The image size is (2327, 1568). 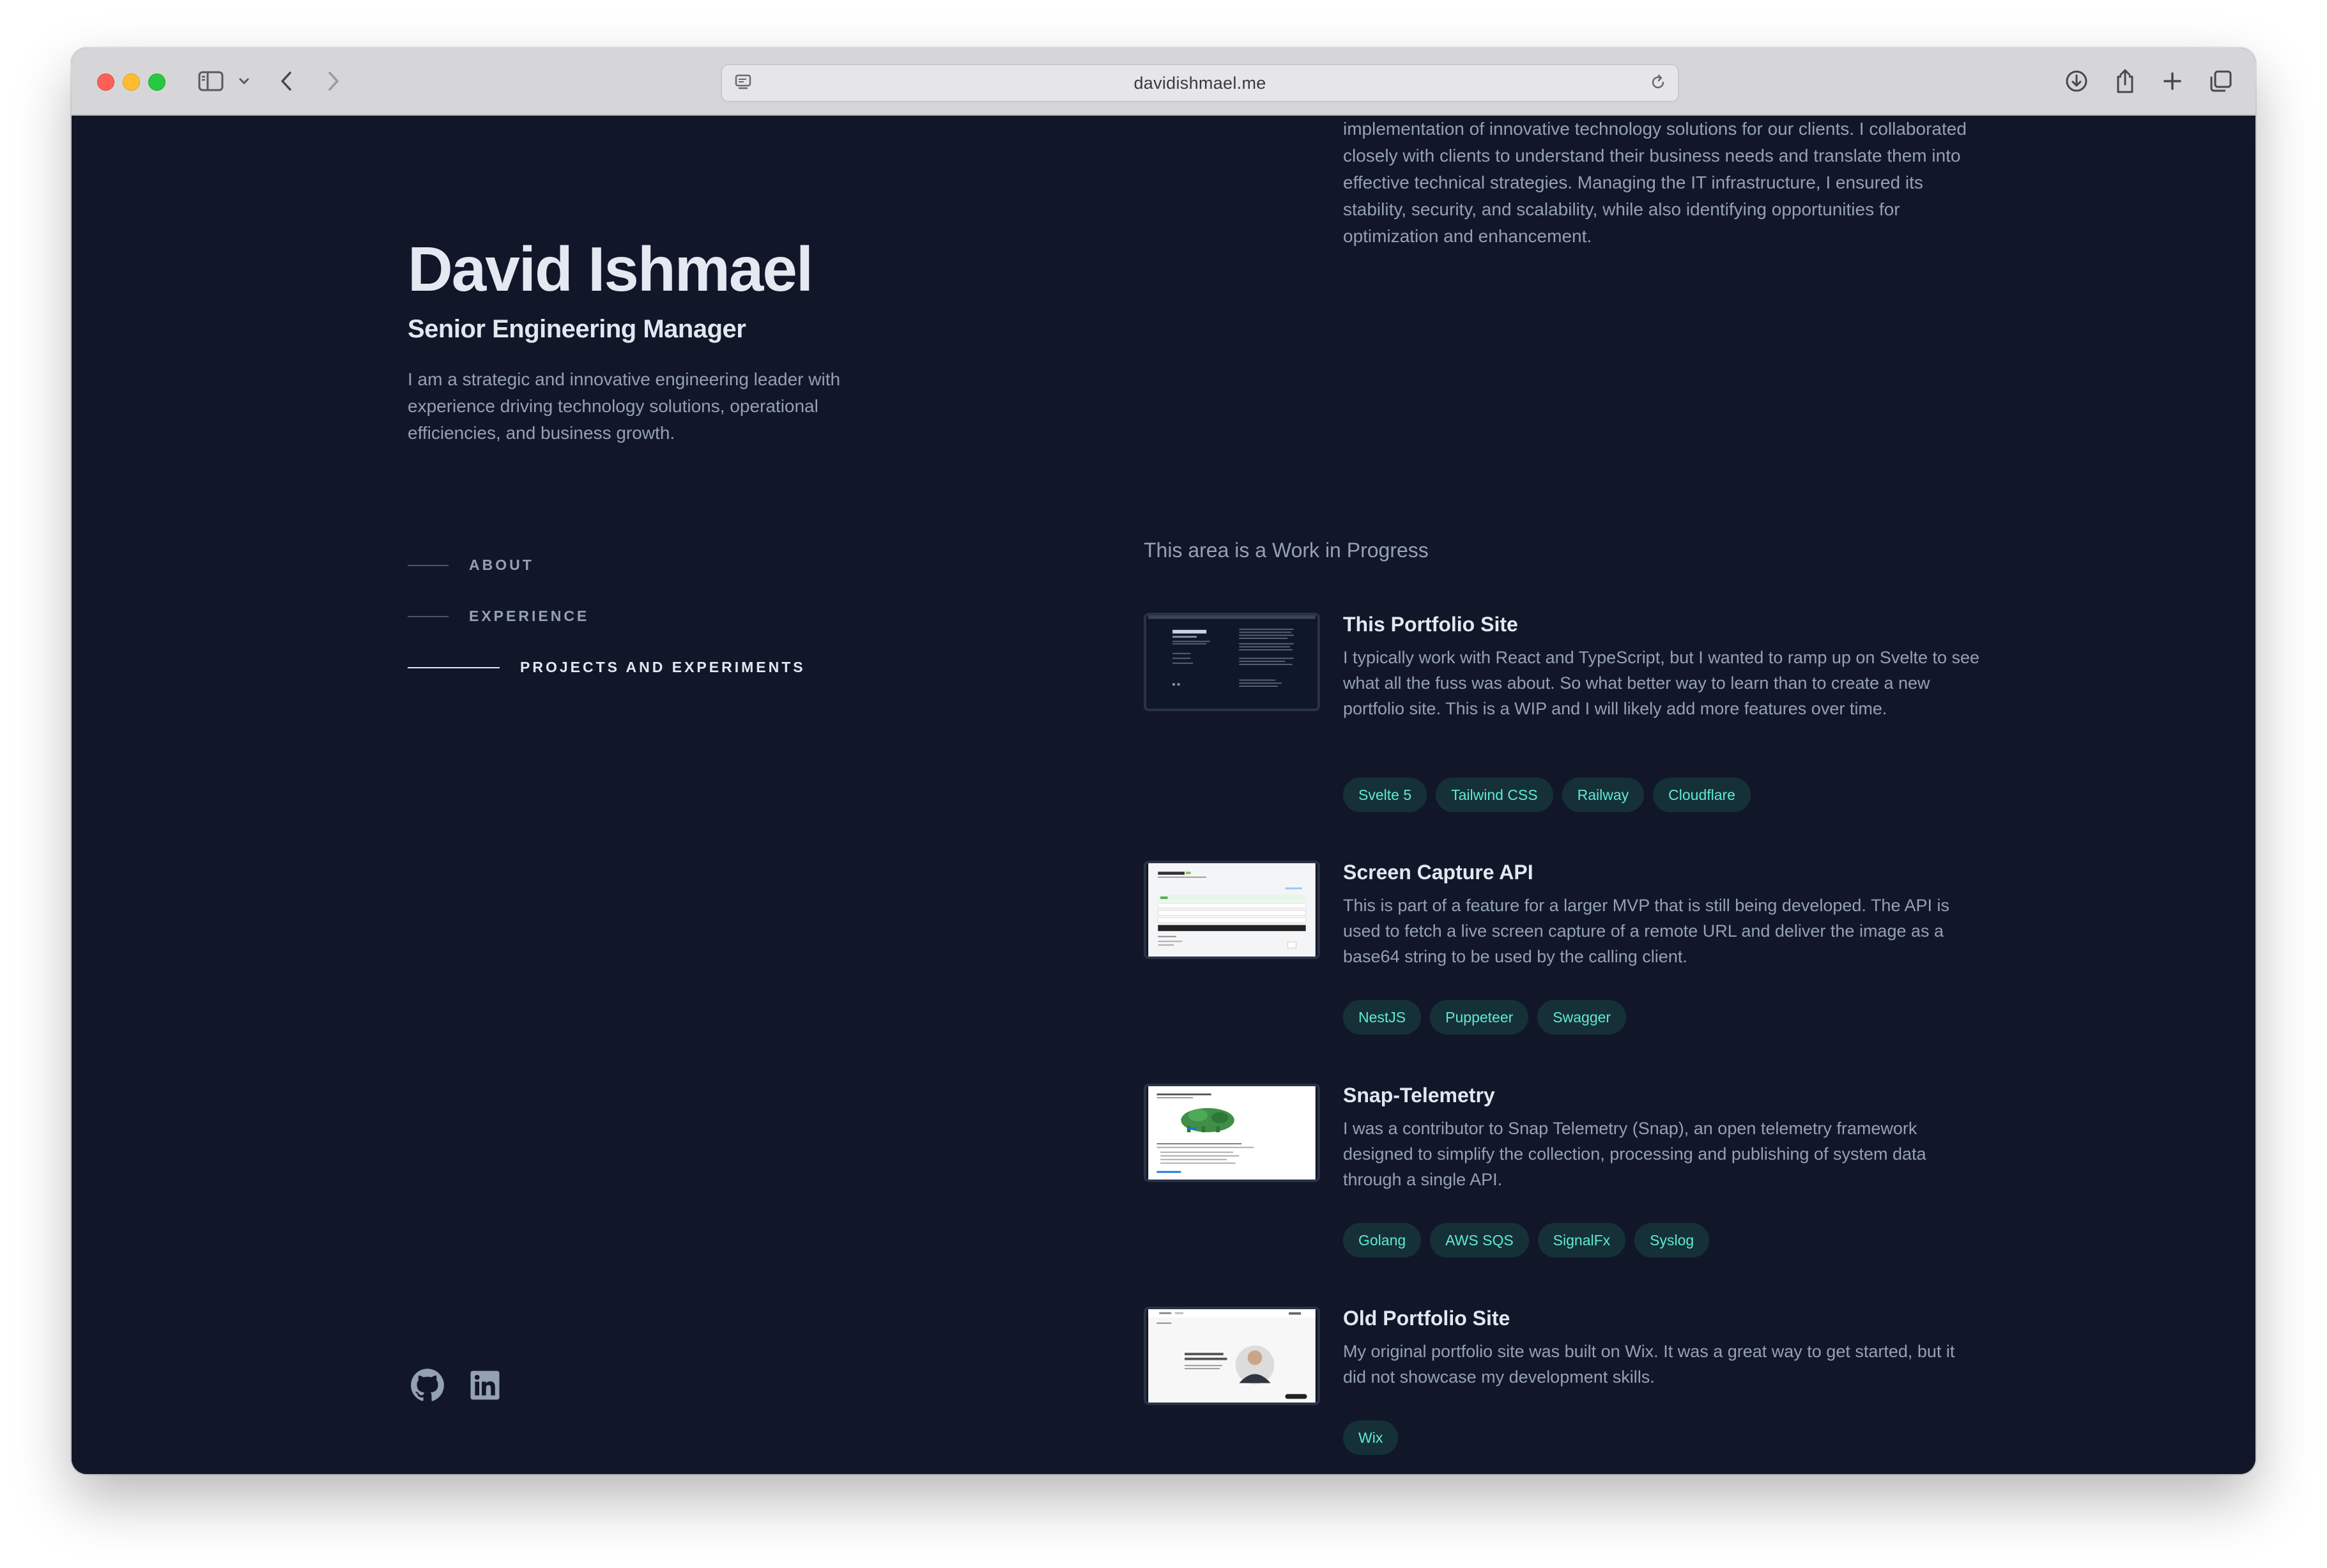 I want to click on github-icon, so click(x=428, y=1385).